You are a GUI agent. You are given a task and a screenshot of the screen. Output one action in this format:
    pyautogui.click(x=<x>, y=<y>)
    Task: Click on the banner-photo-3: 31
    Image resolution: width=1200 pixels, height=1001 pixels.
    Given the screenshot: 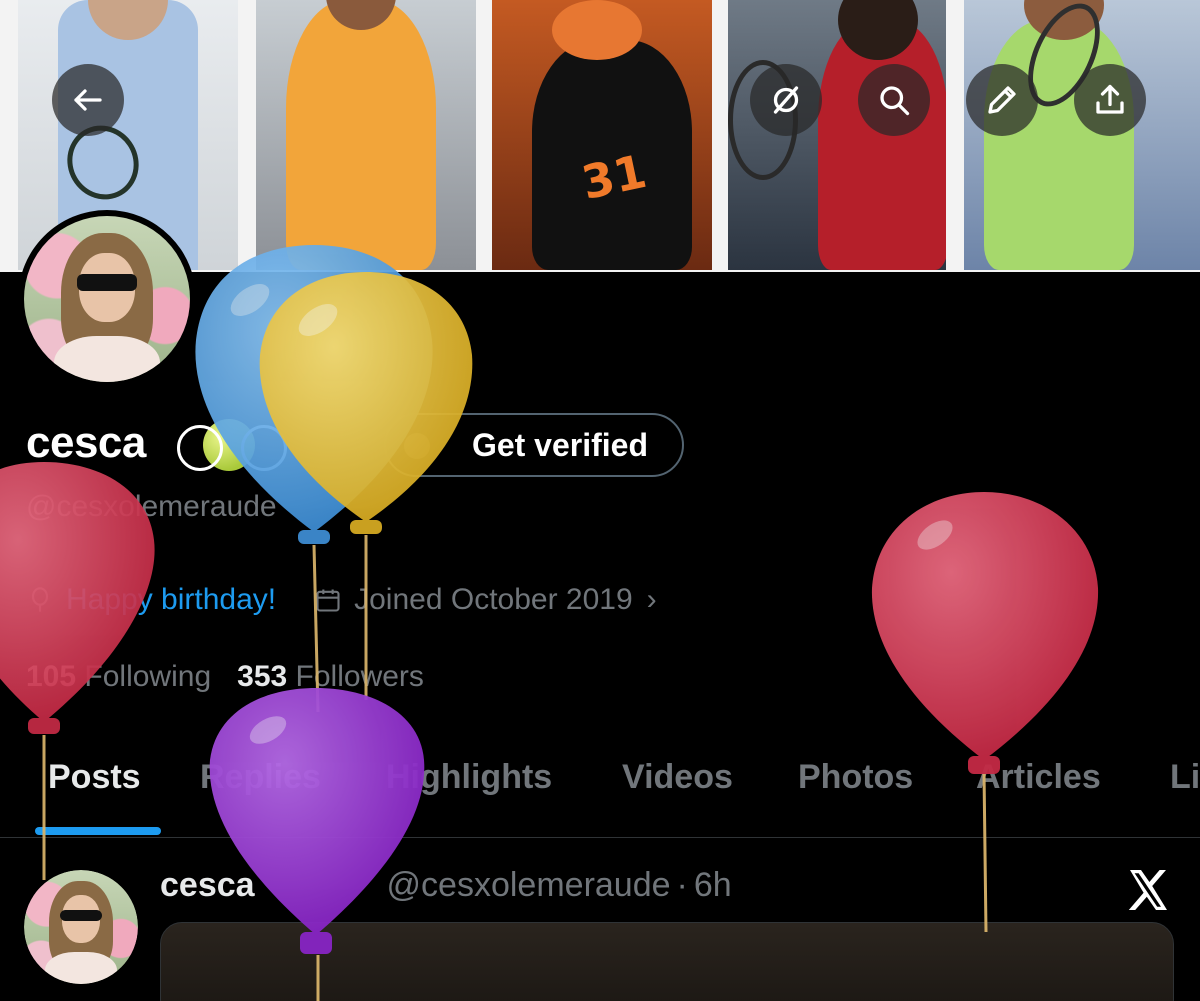 What is the action you would take?
    pyautogui.click(x=602, y=135)
    